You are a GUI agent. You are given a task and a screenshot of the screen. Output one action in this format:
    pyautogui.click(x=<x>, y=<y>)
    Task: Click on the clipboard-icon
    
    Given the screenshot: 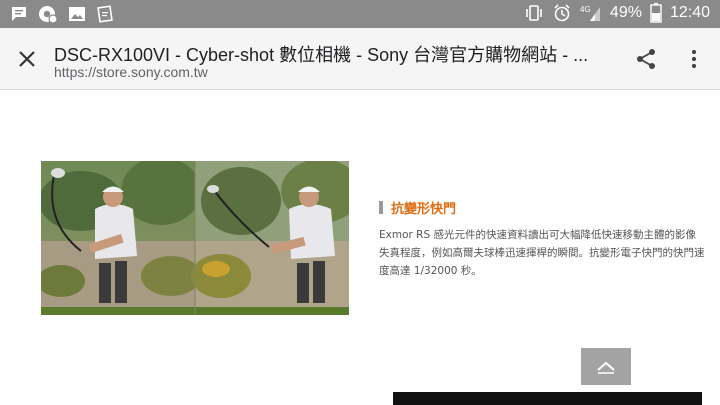 What is the action you would take?
    pyautogui.click(x=105, y=14)
    